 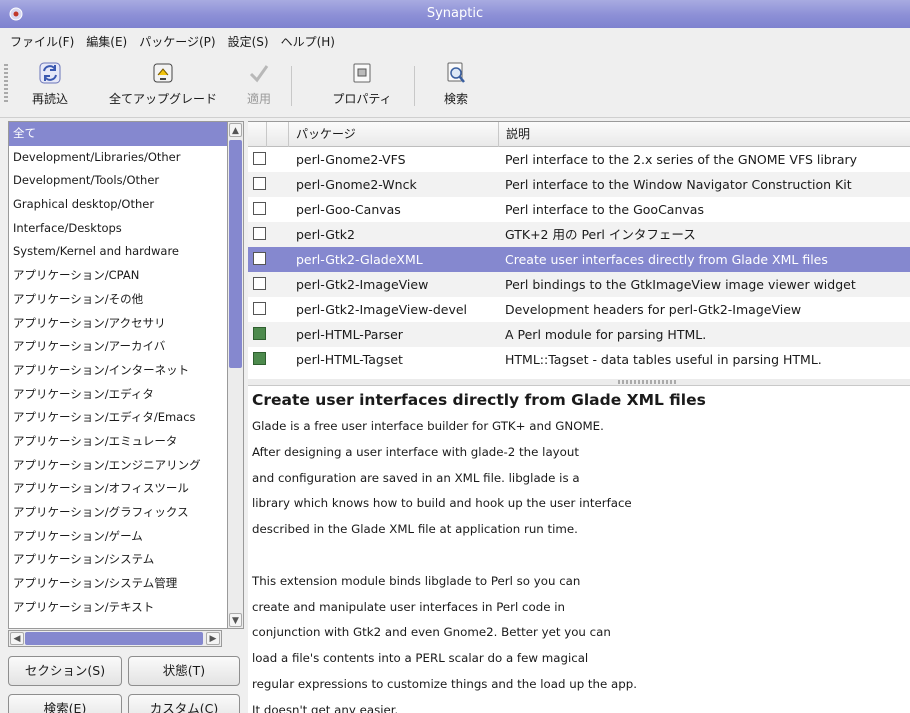 What do you see at coordinates (259, 74) in the screenshot?
I see `checkmark-icon` at bounding box center [259, 74].